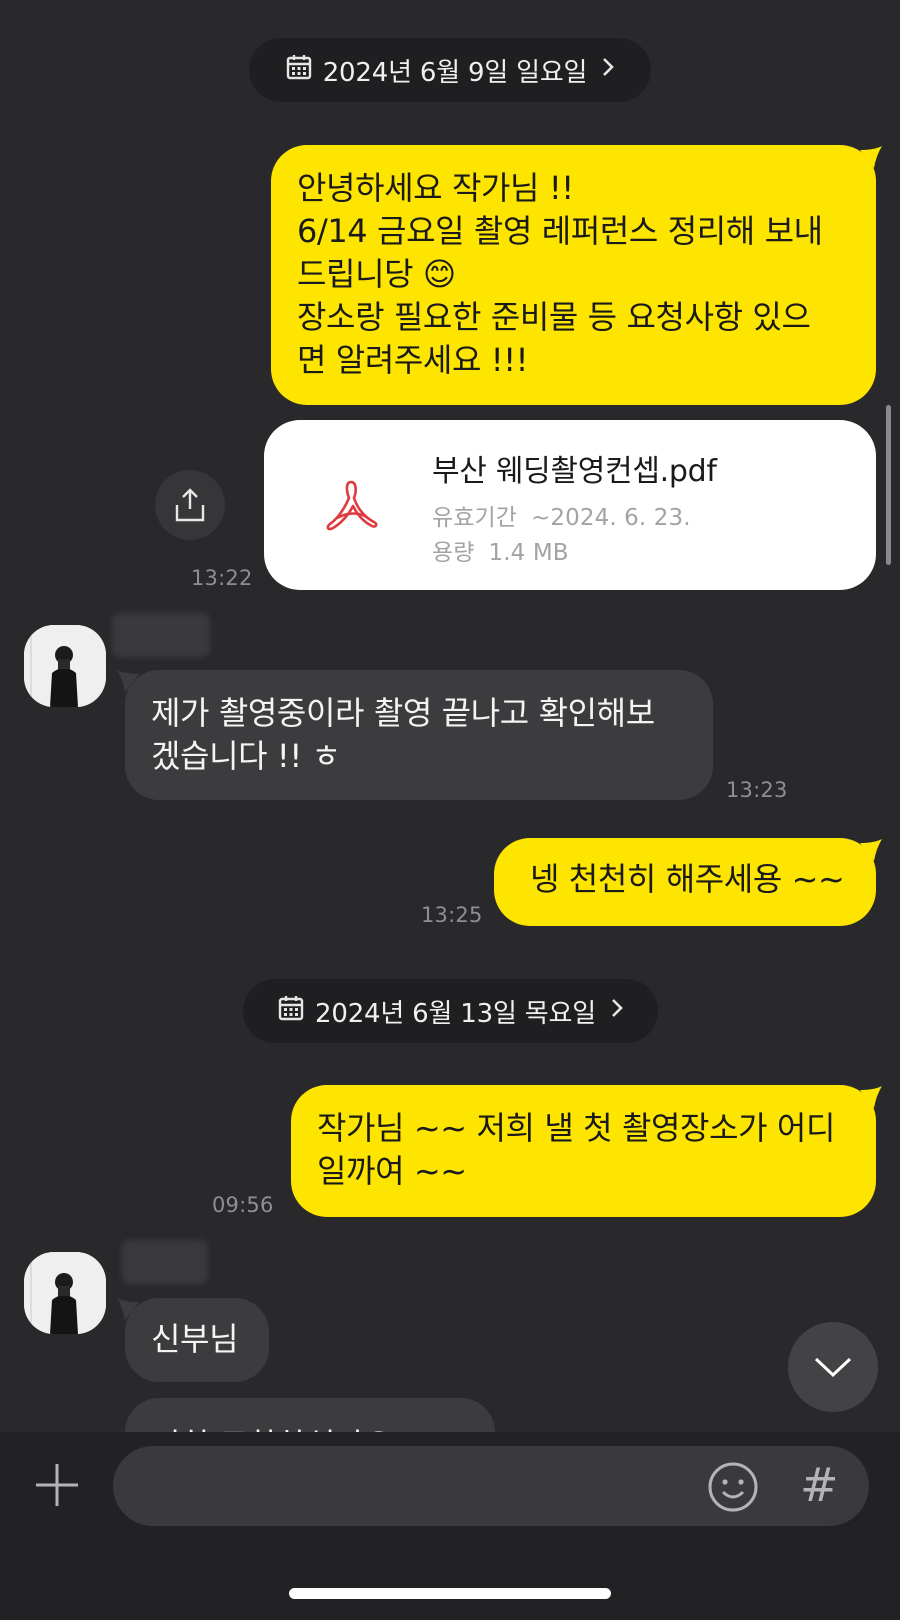  I want to click on message-line: 겠습니다 !! ㅎ, so click(246, 756).